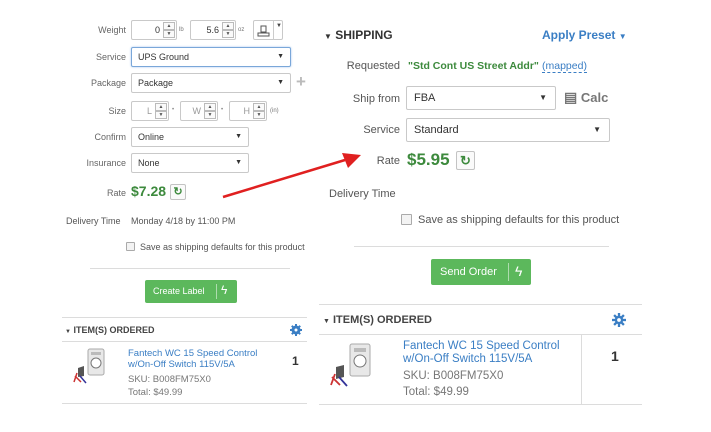 The image size is (711, 432). I want to click on ship-from-label: Ship from, so click(376, 99).